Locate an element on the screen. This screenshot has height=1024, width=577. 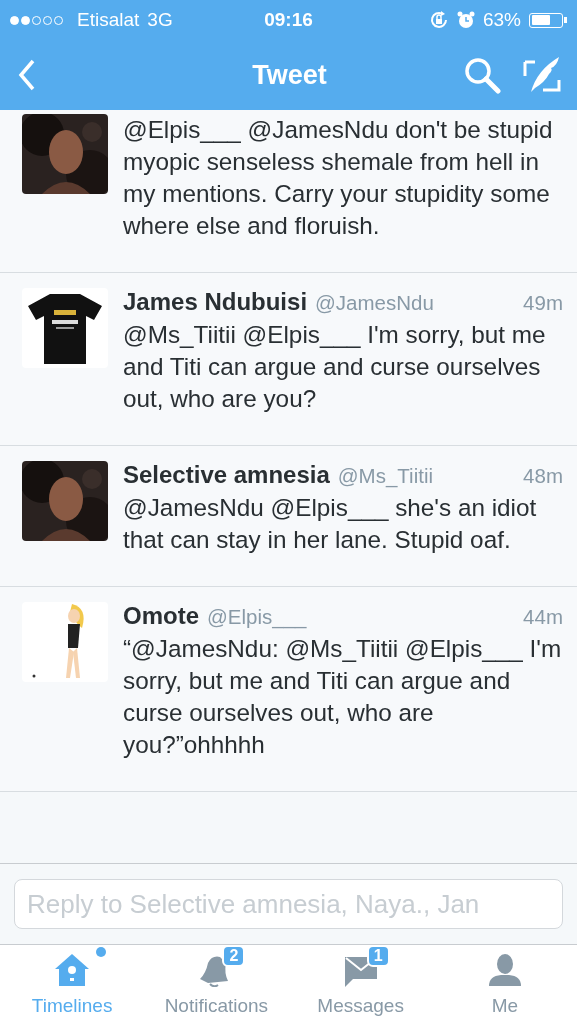
tab: Me is located at coordinates (504, 984).